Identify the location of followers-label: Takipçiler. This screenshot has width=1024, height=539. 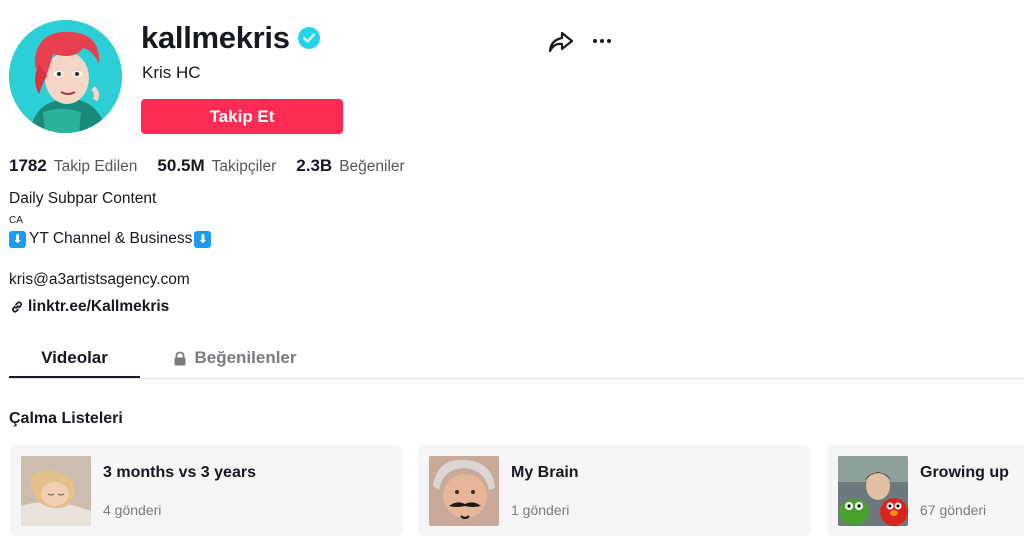
(244, 166).